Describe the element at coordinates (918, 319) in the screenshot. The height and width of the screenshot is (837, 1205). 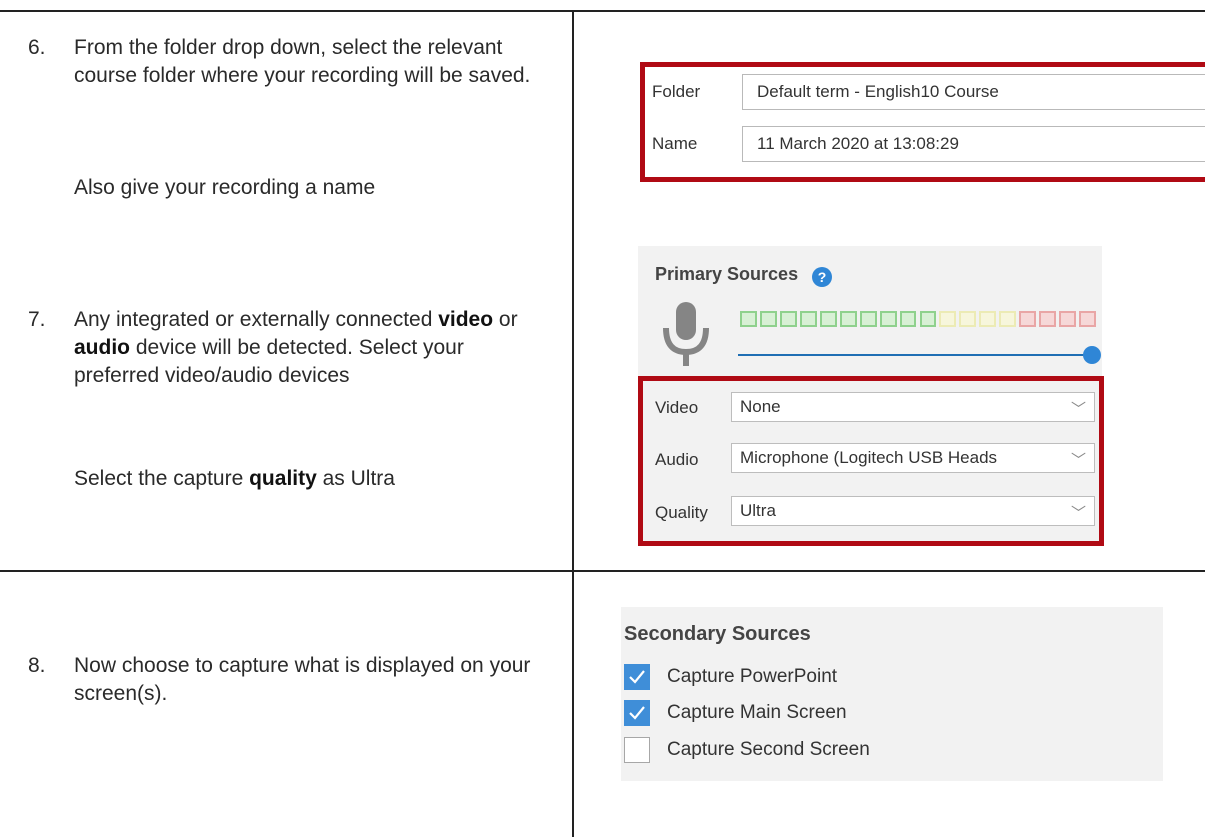
I see `audio-level-meter` at that location.